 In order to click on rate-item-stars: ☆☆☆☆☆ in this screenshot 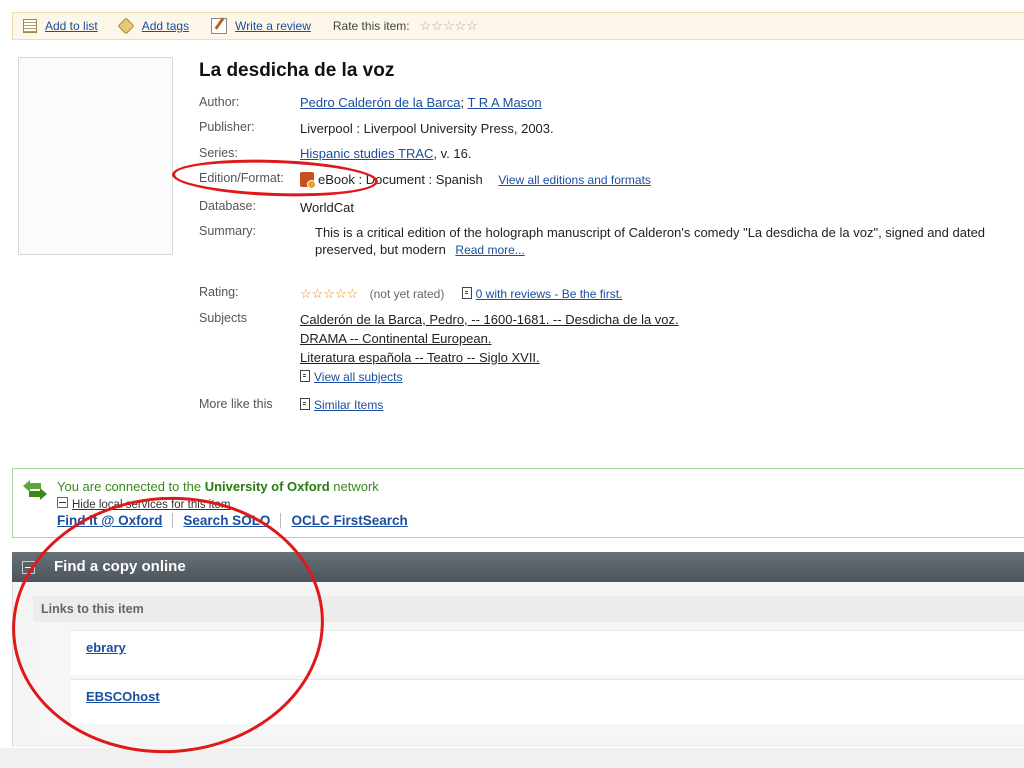, I will do `click(449, 26)`.